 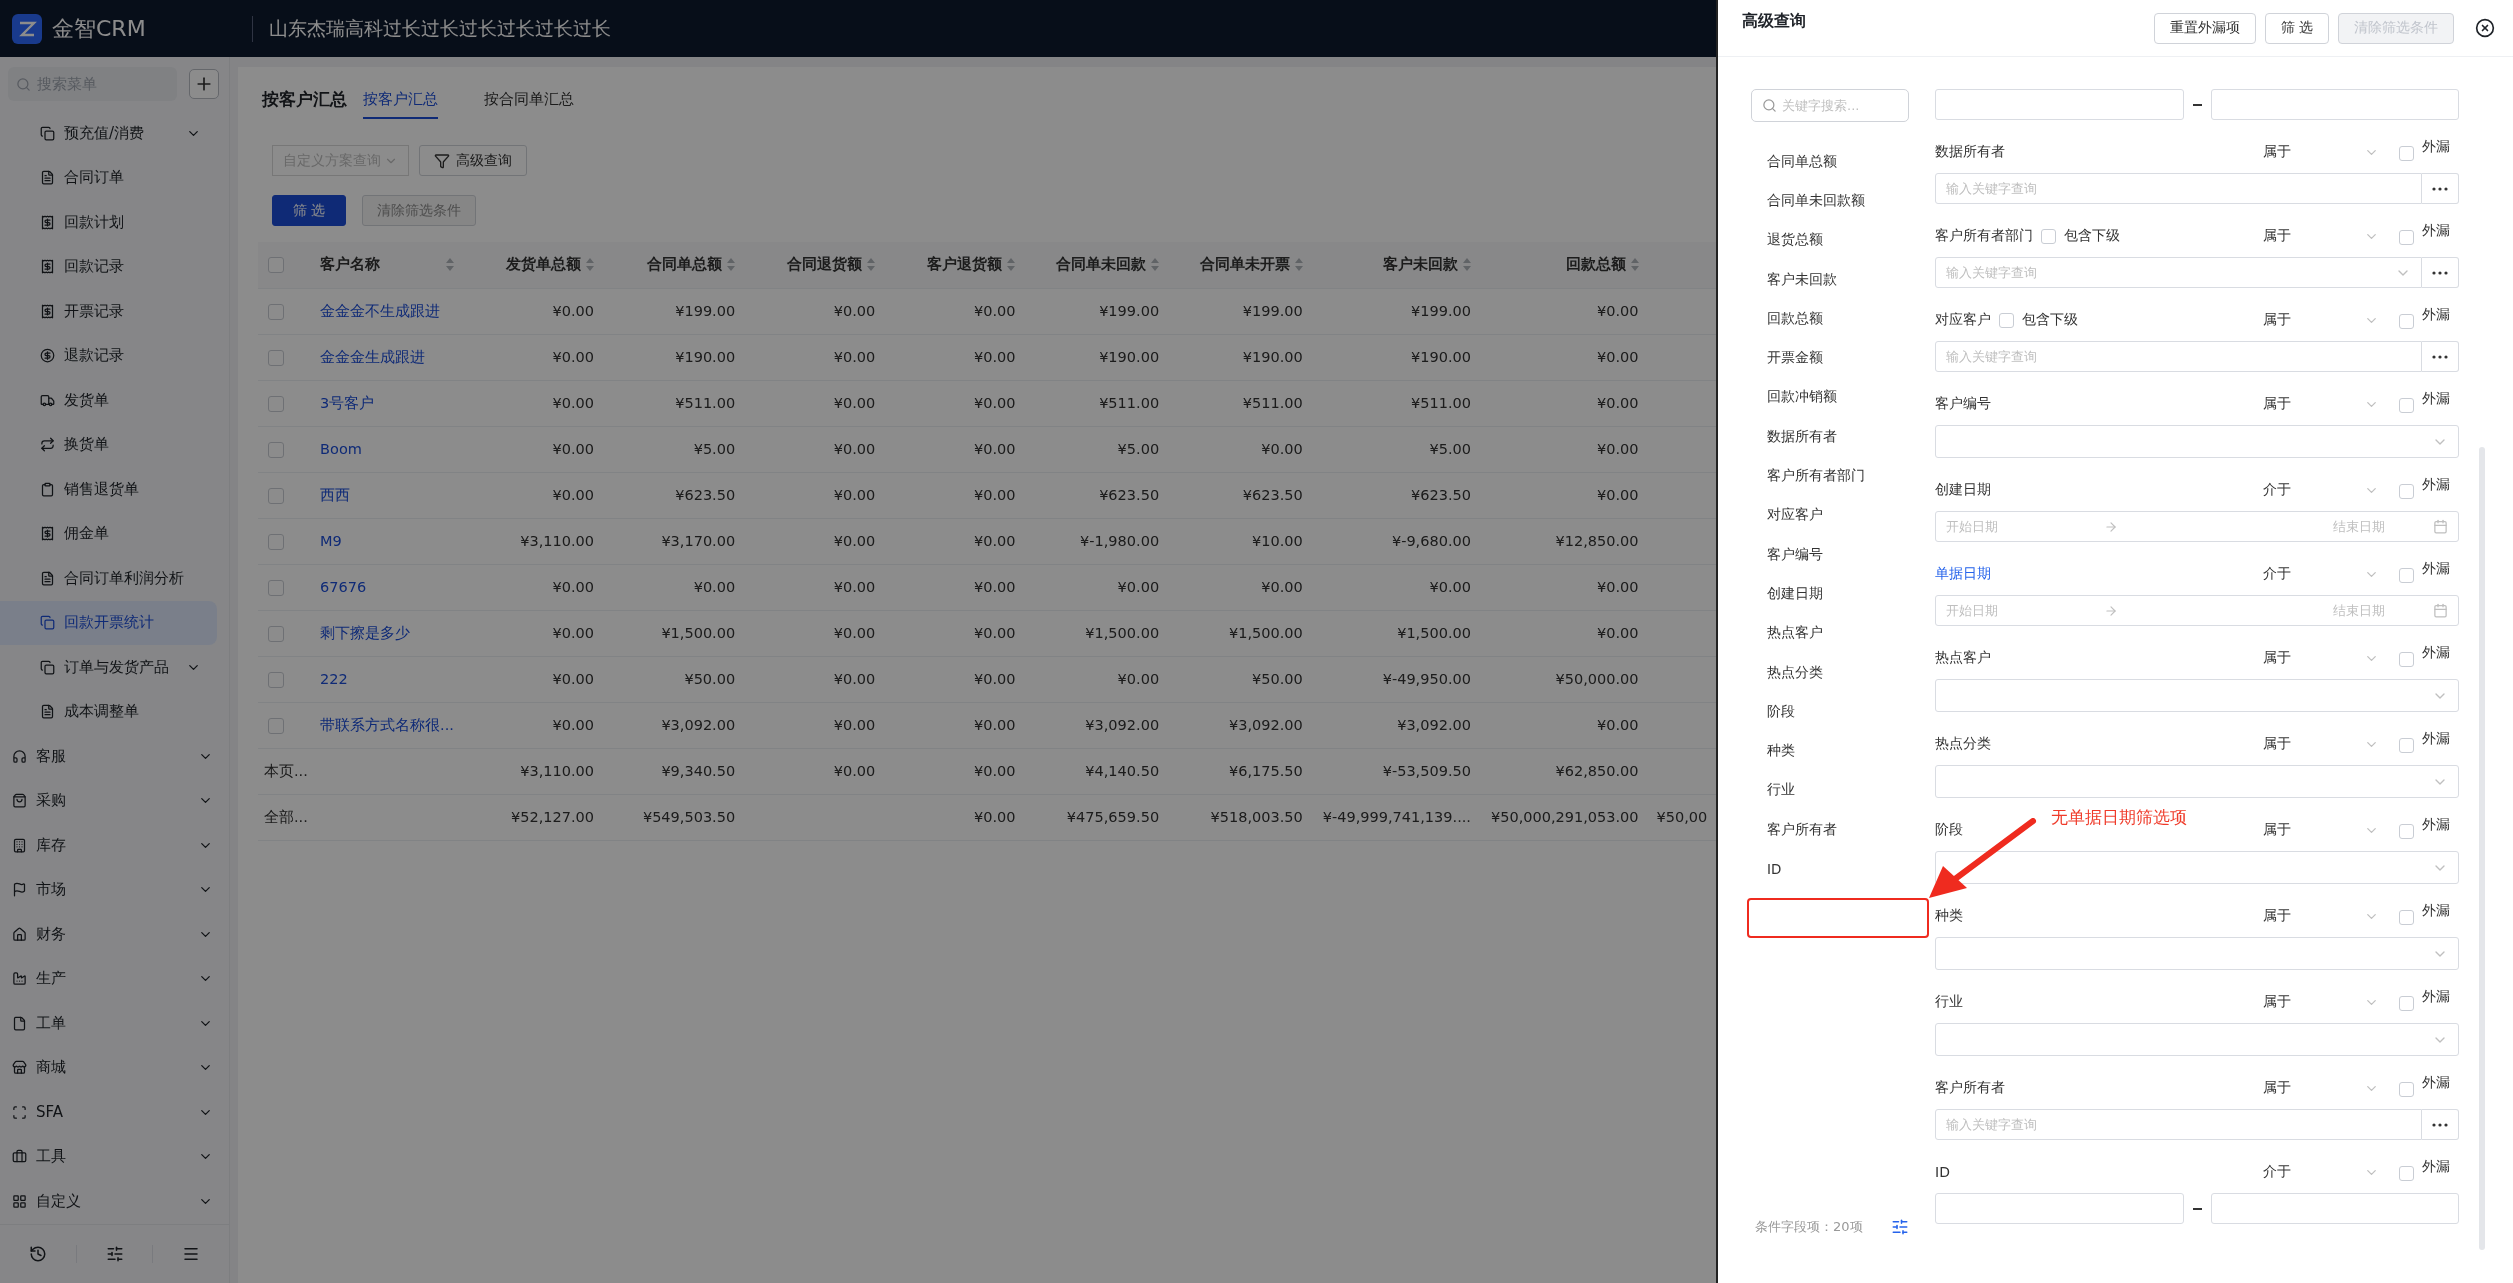 I want to click on field-list-item: 合同单未回款额, so click(x=1838, y=201).